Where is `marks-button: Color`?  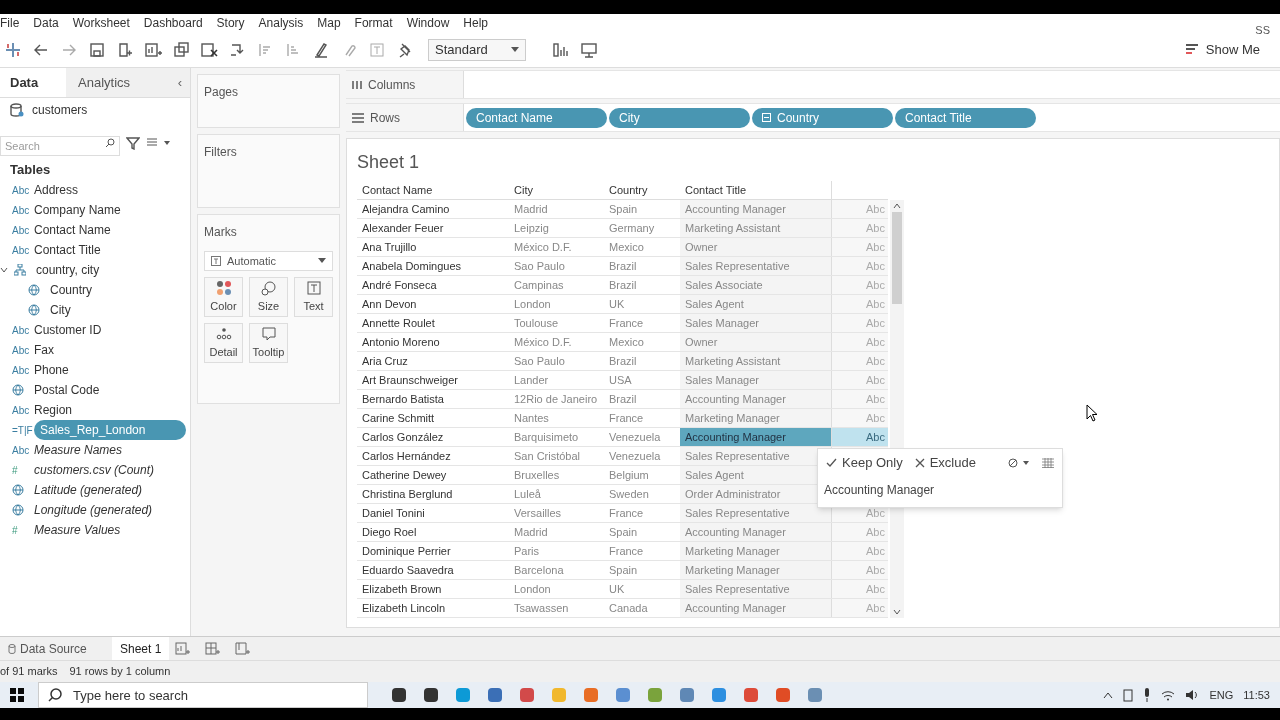
marks-button: Color is located at coordinates (223, 297).